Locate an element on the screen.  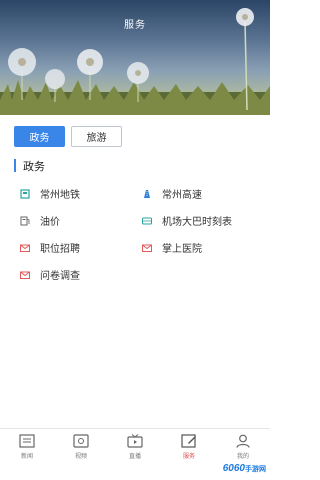
service-hospital: 掌上医院 is located at coordinates (201, 247).